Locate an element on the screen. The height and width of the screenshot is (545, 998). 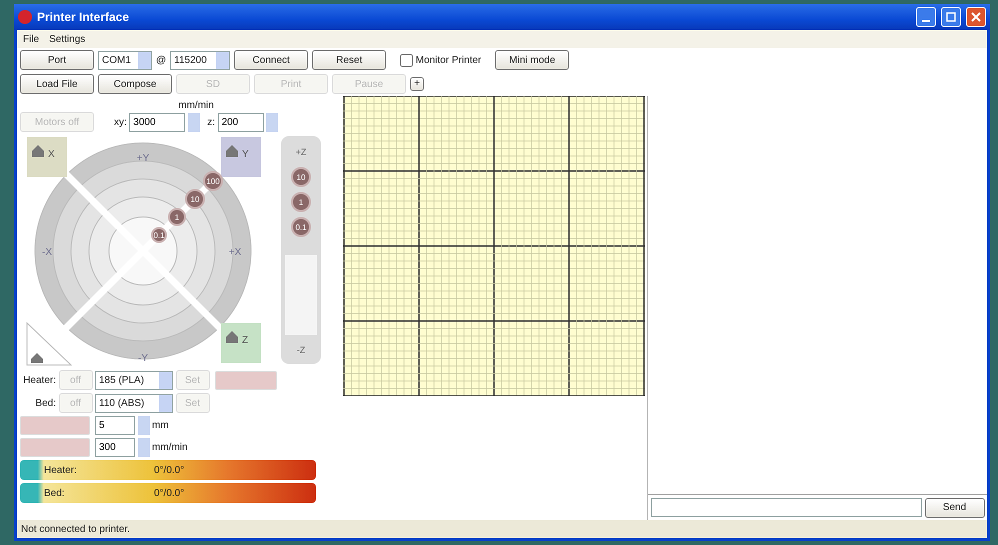
xy-label: xy: is located at coordinates (120, 123).